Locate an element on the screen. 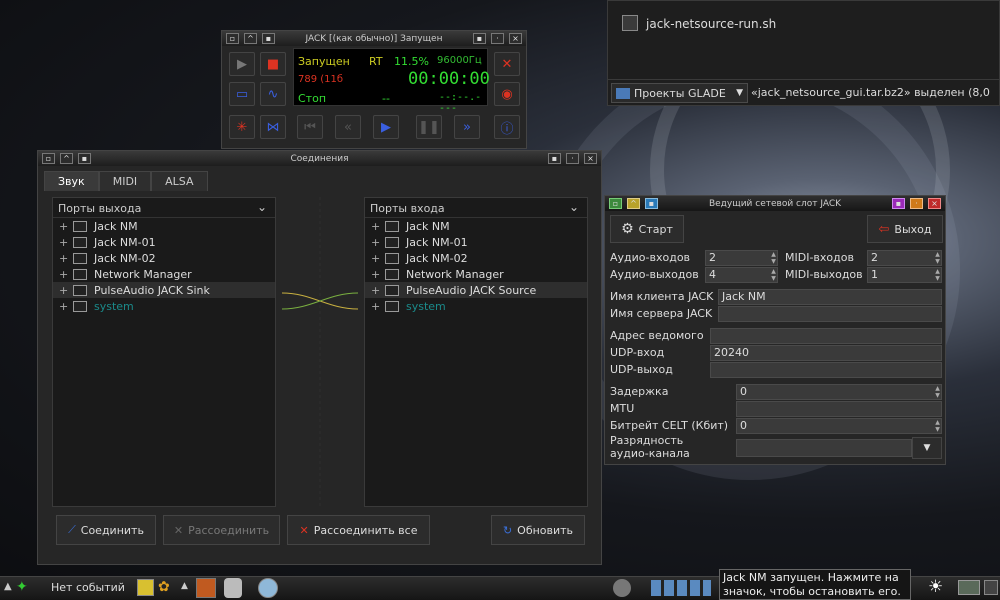 This screenshot has height=600, width=1000. monitor-icon is located at coordinates (969, 587).